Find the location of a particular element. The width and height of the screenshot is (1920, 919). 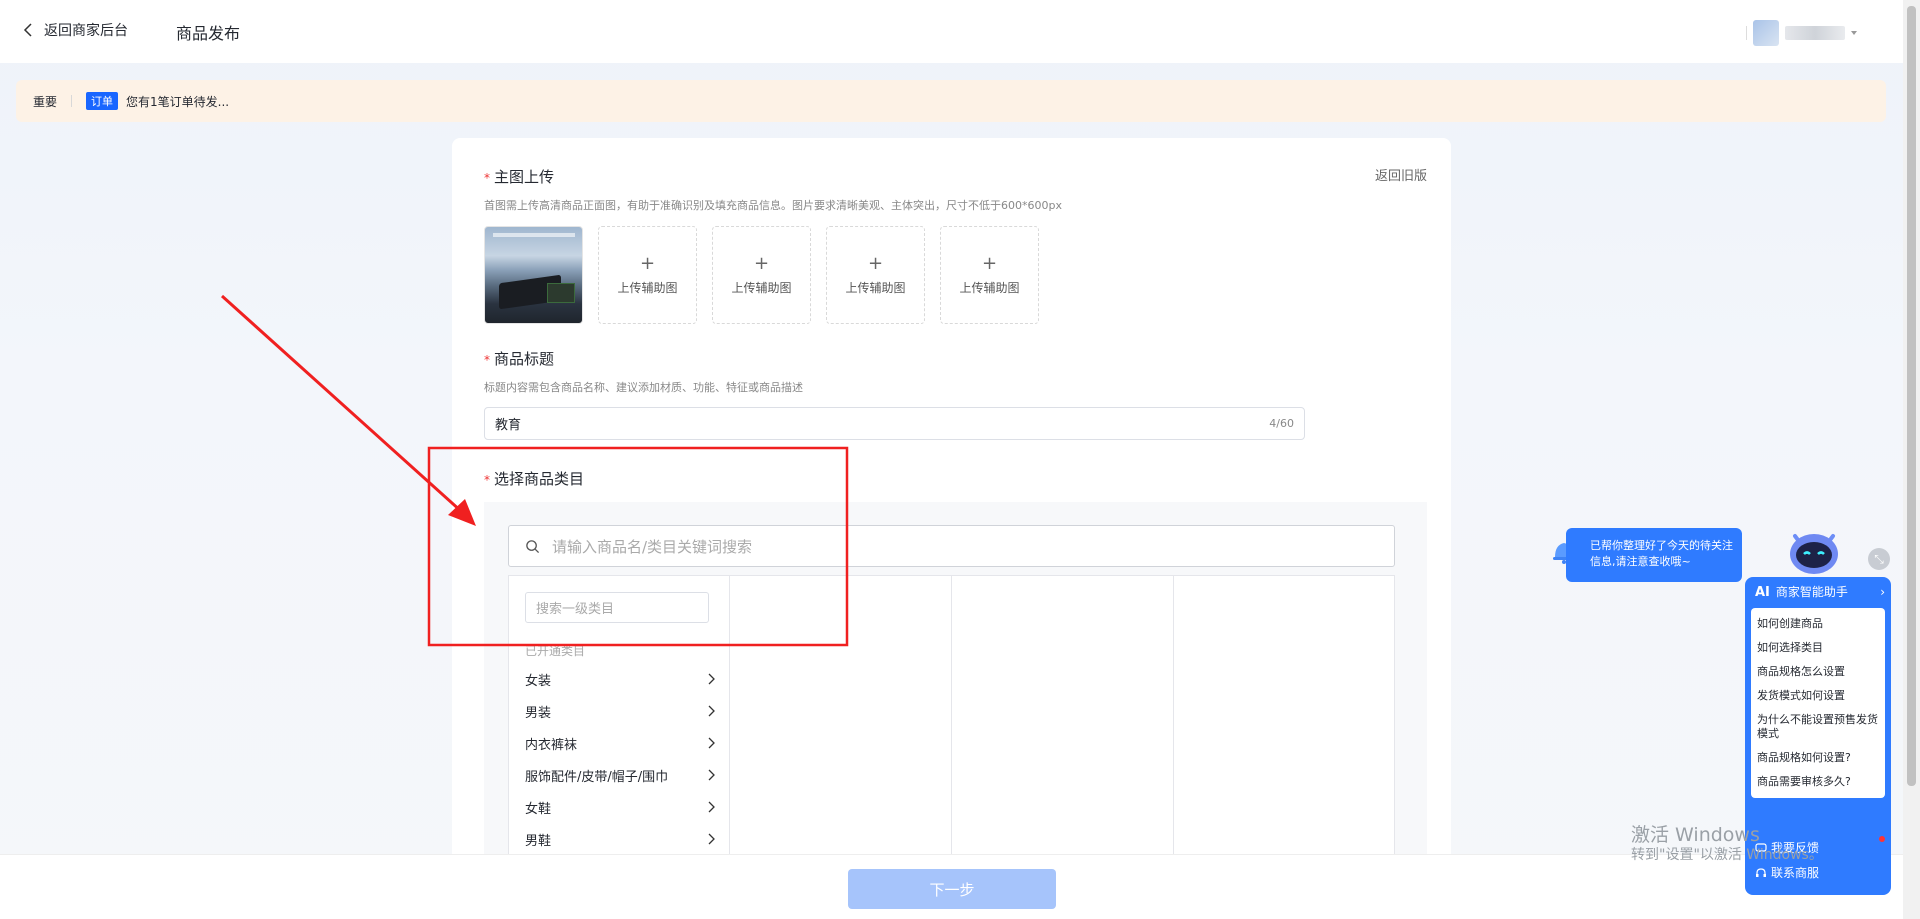

category-item: 女鞋 is located at coordinates (620, 807).